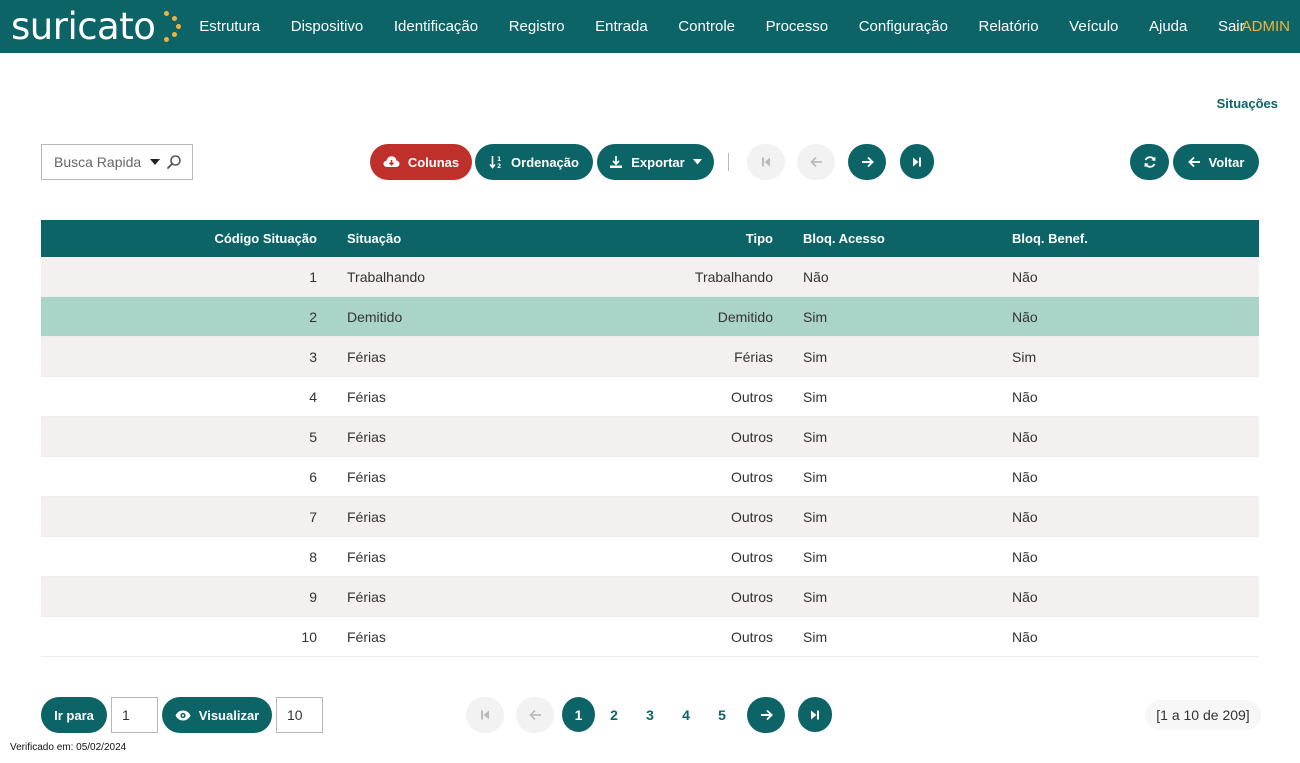  I want to click on quick-search-box: Busca Rapida, so click(117, 162).